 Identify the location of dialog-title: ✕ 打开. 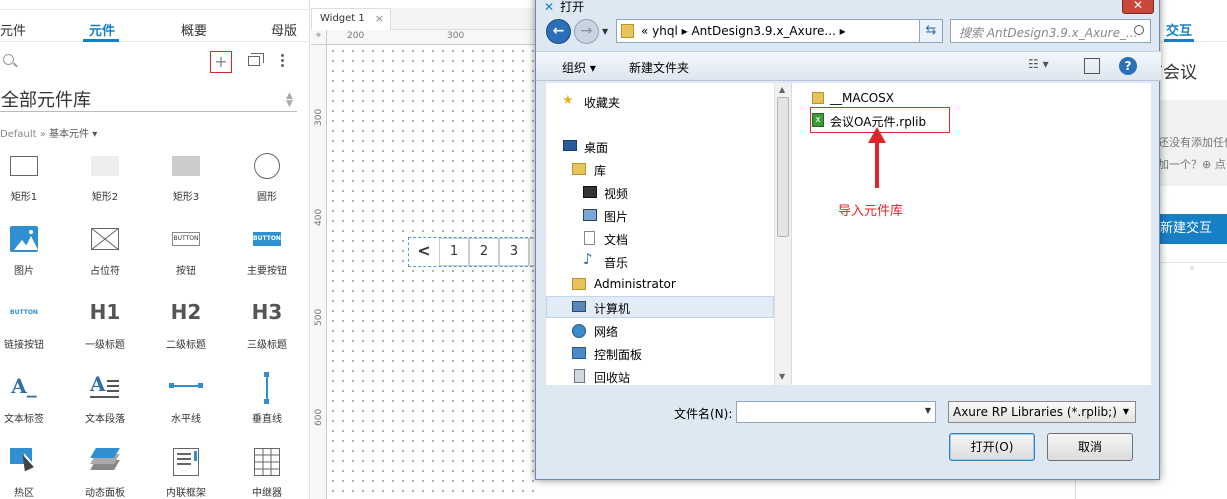
(564, 7).